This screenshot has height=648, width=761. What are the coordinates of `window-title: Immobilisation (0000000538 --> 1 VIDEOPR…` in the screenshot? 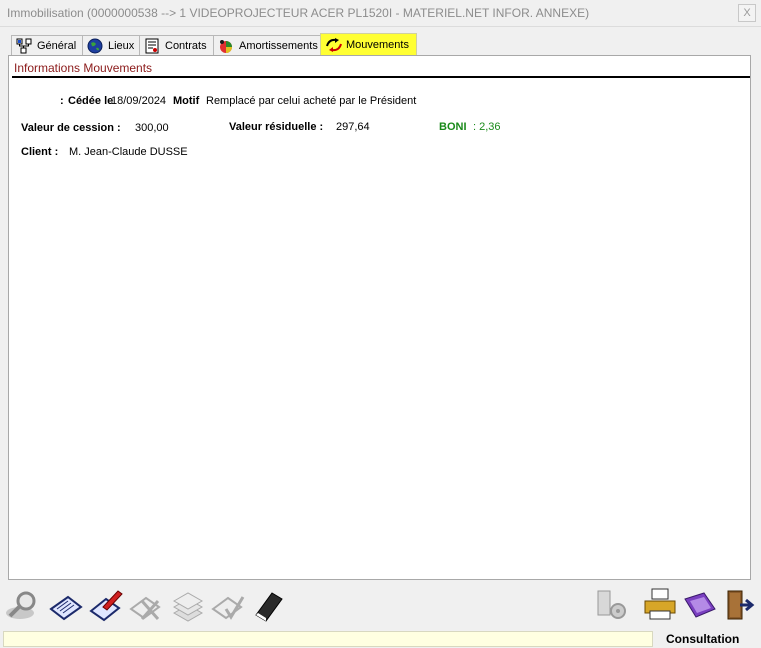 It's located at (298, 13).